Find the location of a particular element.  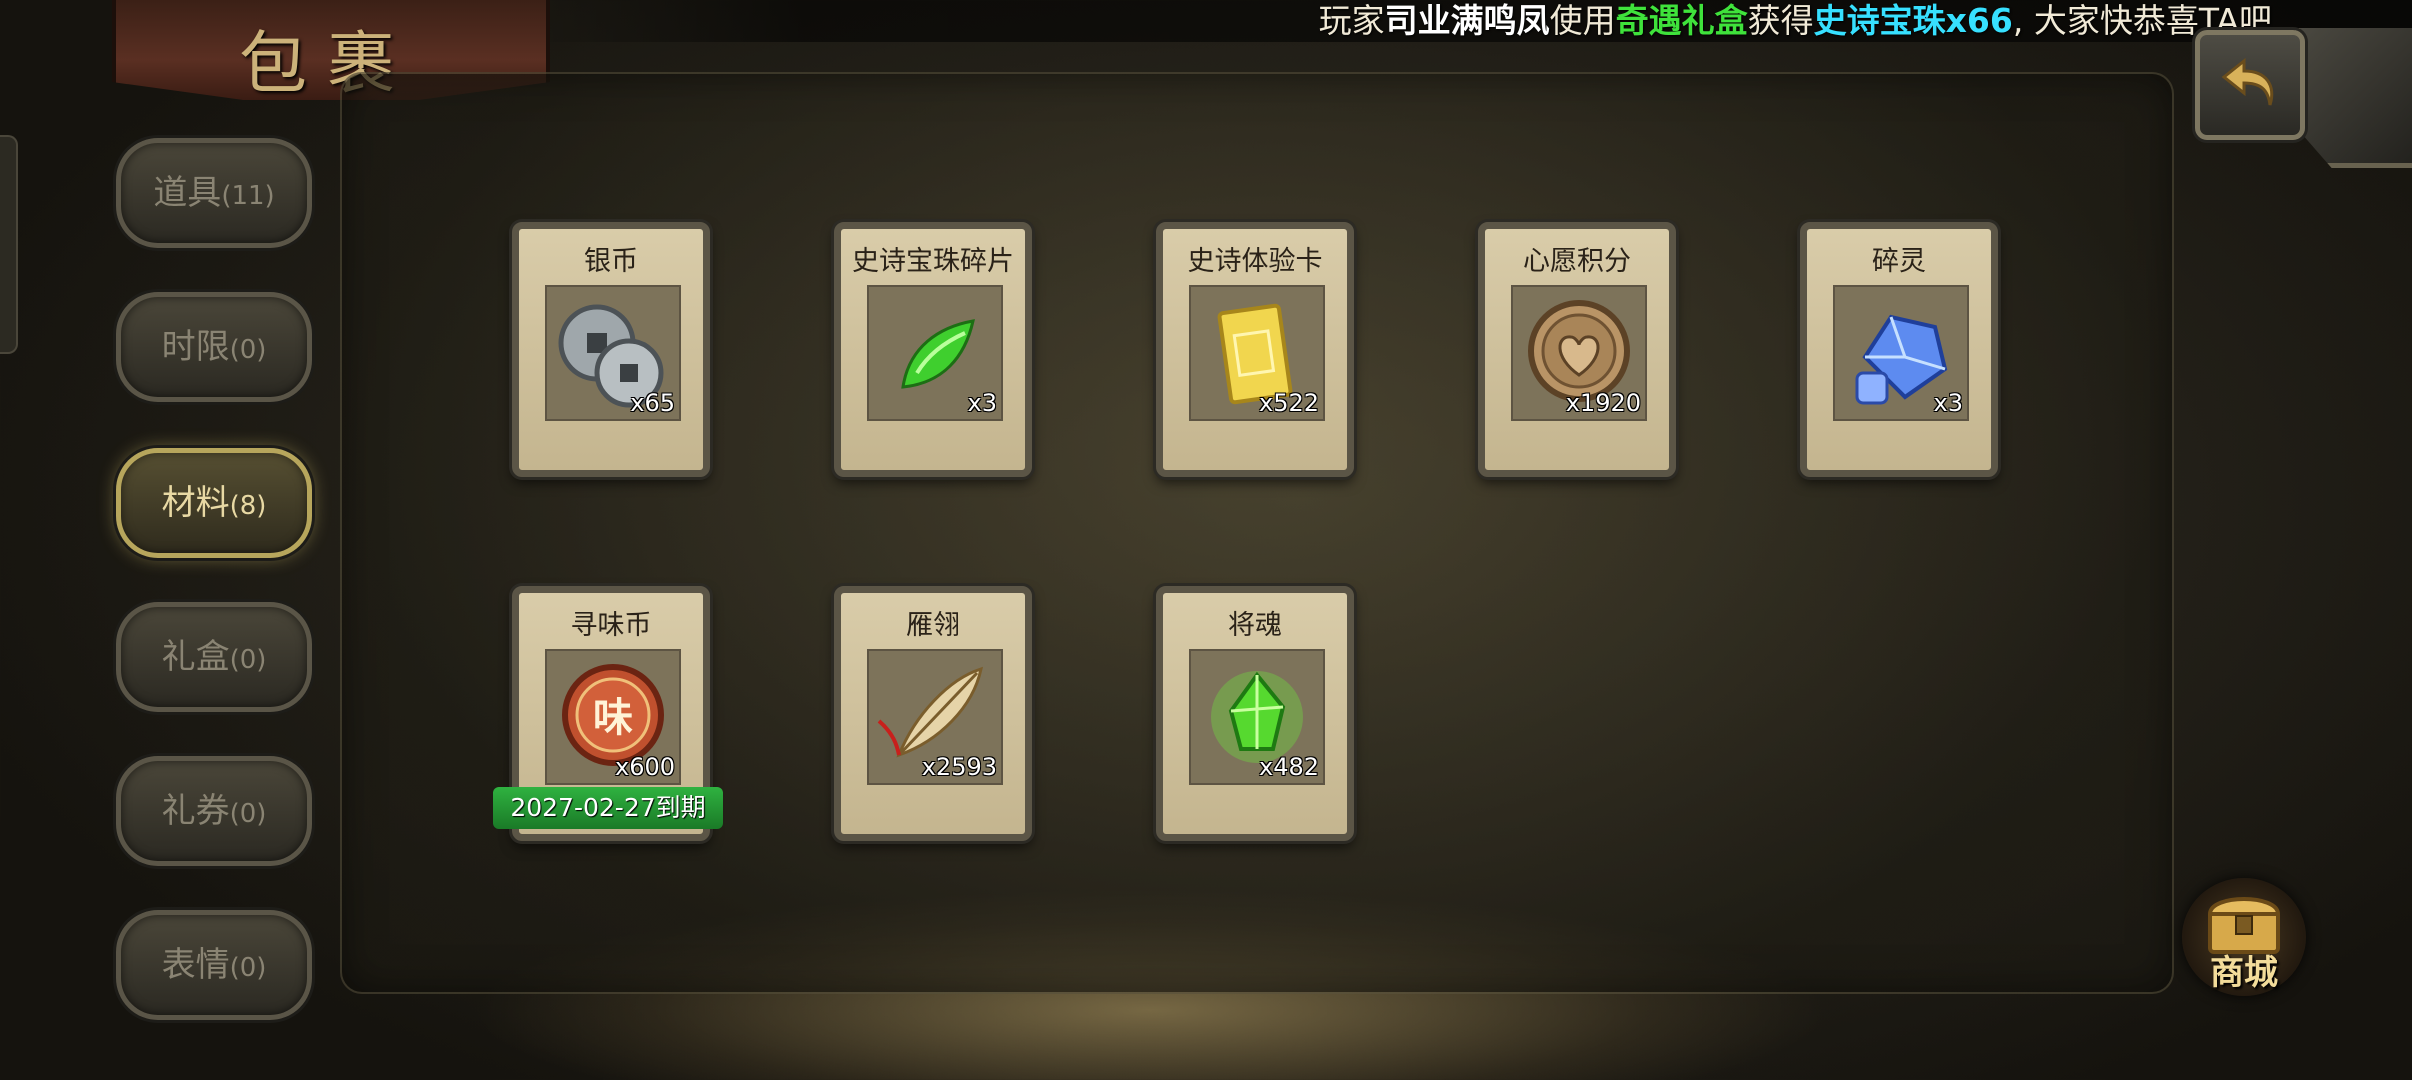

ticker-item-got: 史诗宝珠x66 is located at coordinates (1913, 20).